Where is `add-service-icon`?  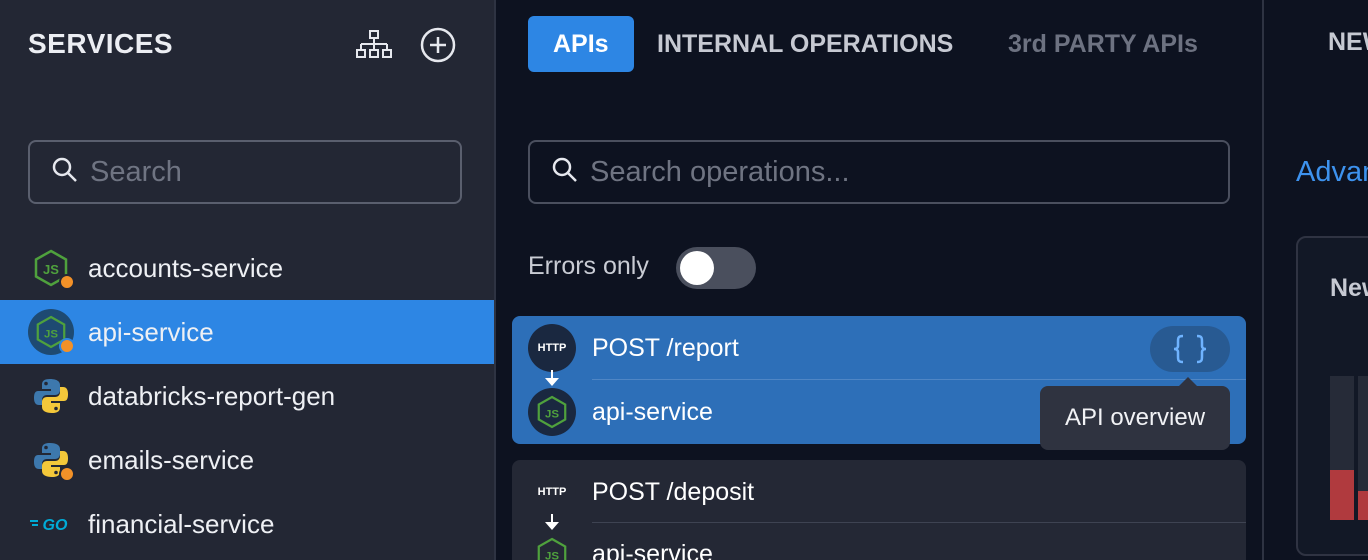
add-service-icon is located at coordinates (438, 45).